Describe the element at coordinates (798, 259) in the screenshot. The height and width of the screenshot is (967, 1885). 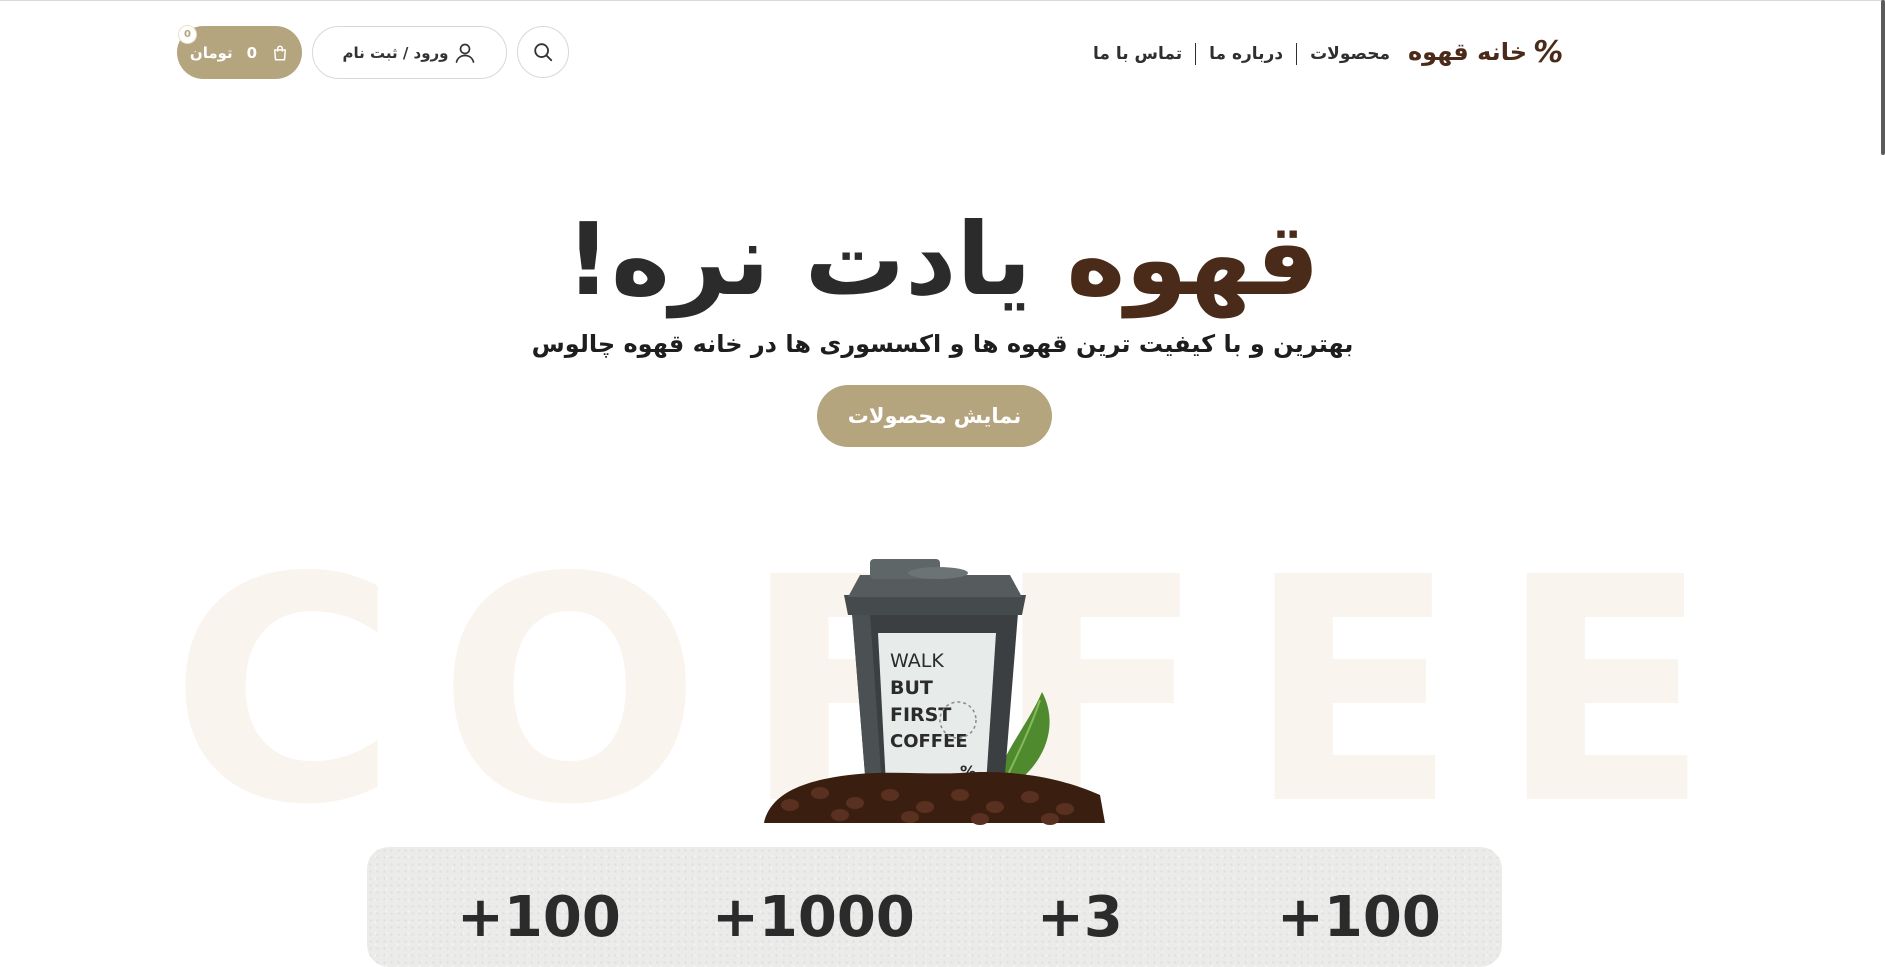
I see `hero-title-rest: یادت نره!` at that location.